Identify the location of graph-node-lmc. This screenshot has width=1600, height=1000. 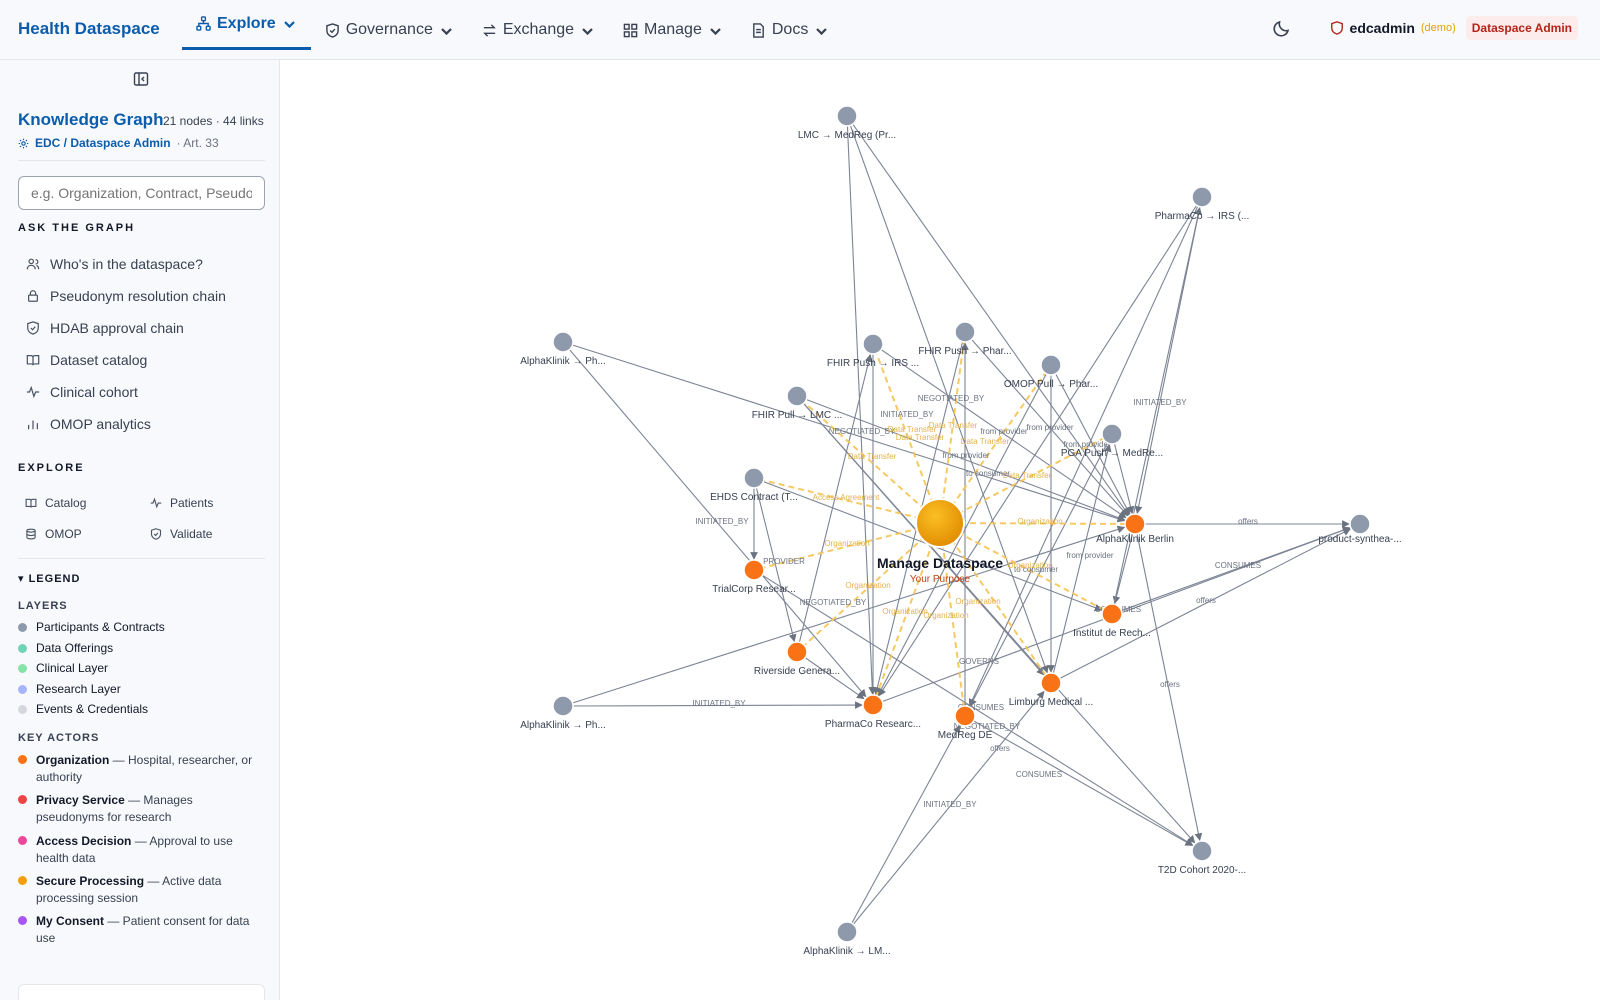
(847, 116).